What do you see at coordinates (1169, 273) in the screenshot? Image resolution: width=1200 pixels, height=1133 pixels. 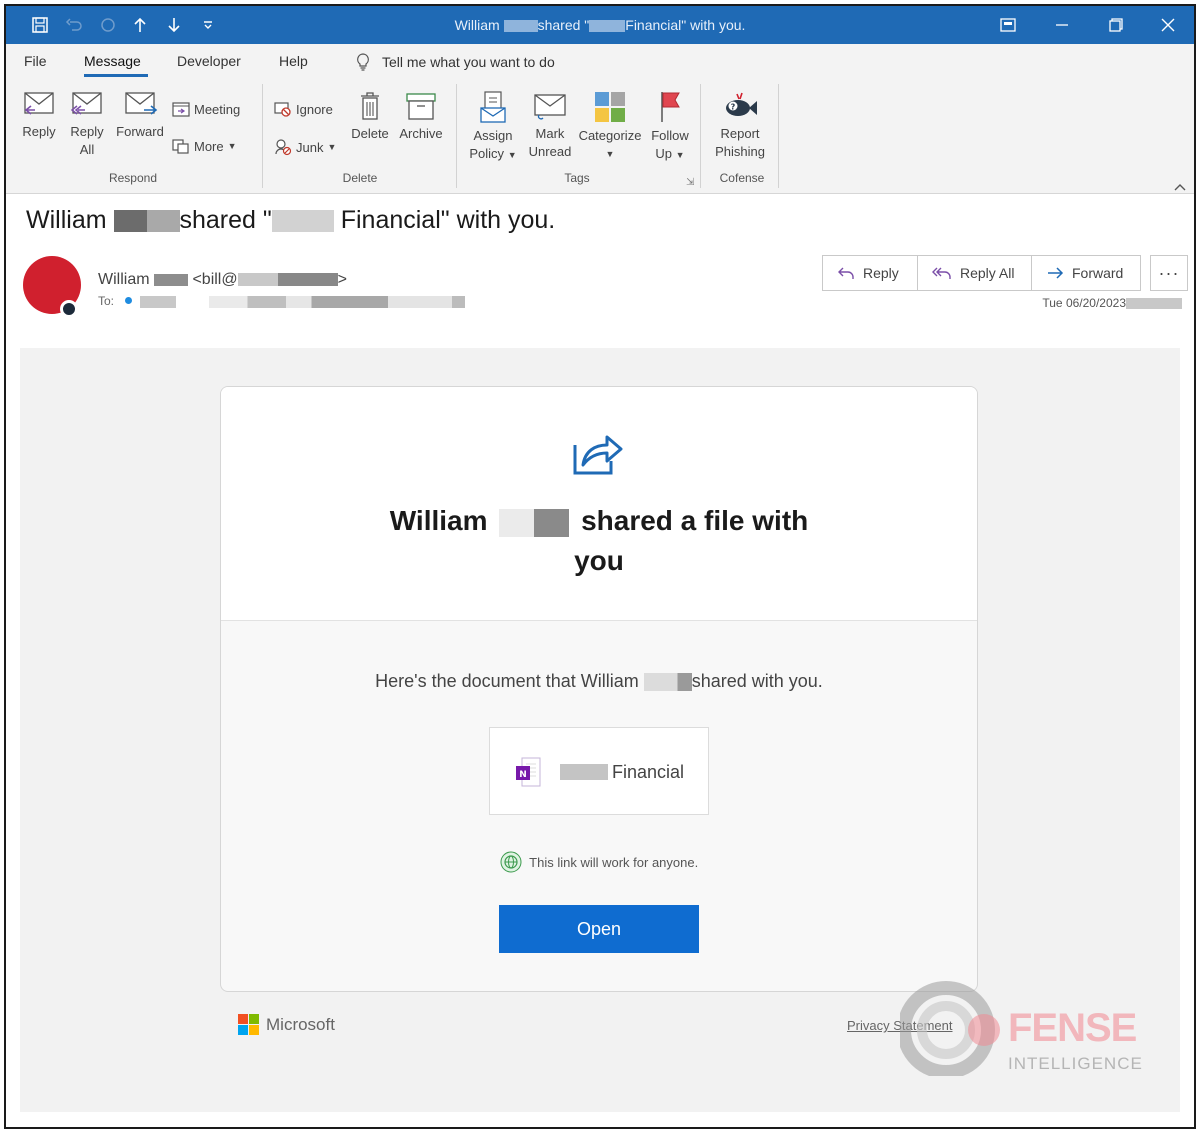 I see `more-actions-button: ···` at bounding box center [1169, 273].